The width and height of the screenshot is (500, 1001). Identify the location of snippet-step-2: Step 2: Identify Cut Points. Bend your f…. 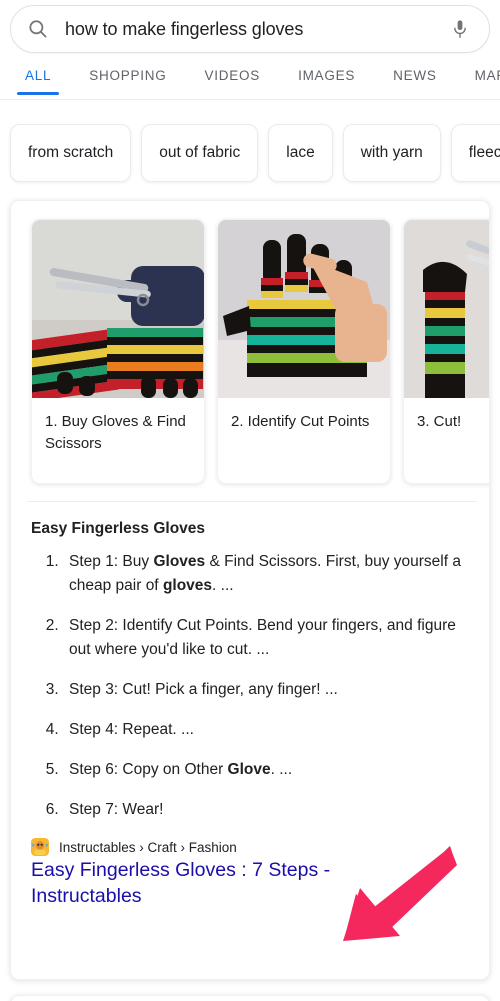
(263, 638).